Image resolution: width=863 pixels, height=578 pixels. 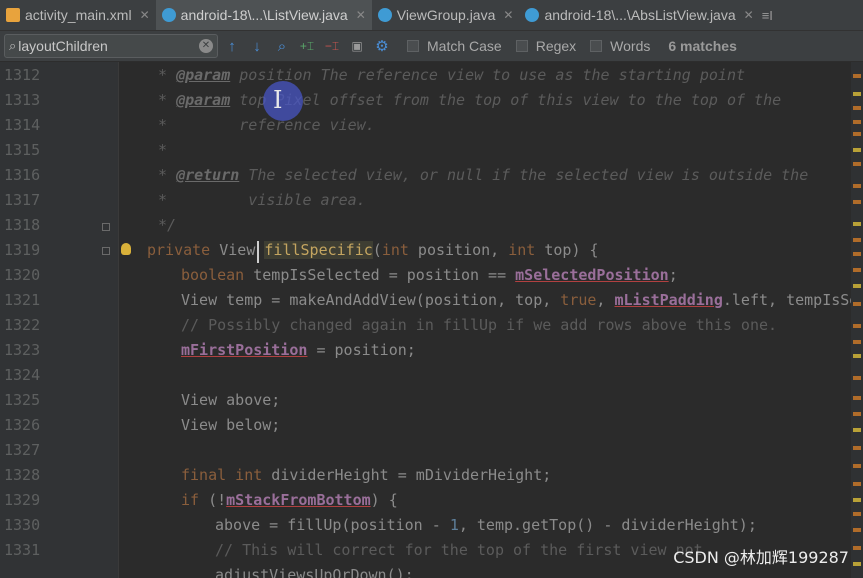 I want to click on code-line: 1318 */, so click(x=431, y=225).